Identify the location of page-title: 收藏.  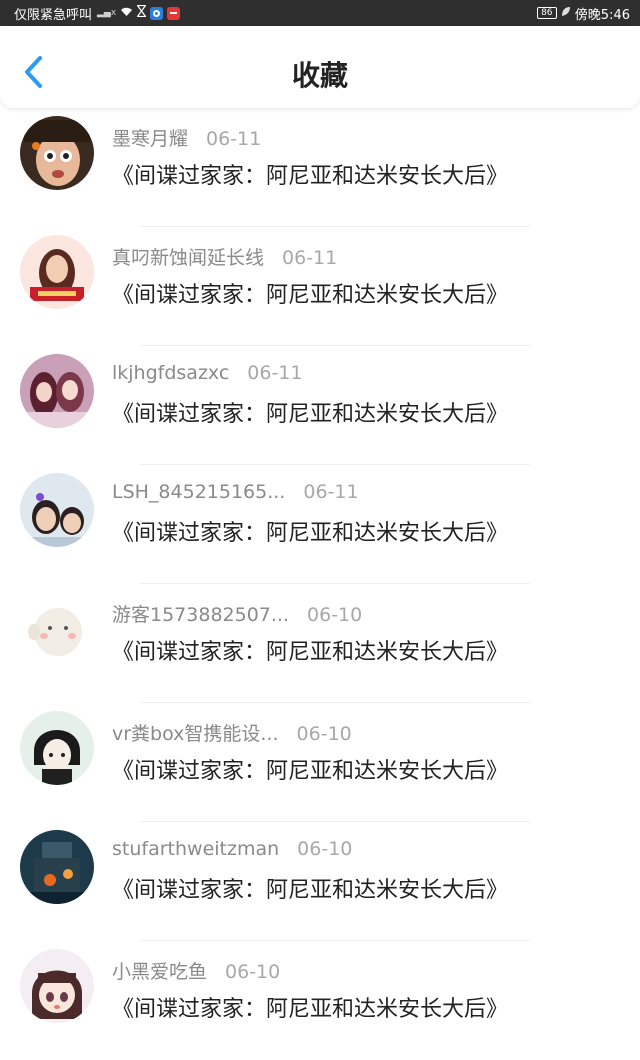
(319, 75).